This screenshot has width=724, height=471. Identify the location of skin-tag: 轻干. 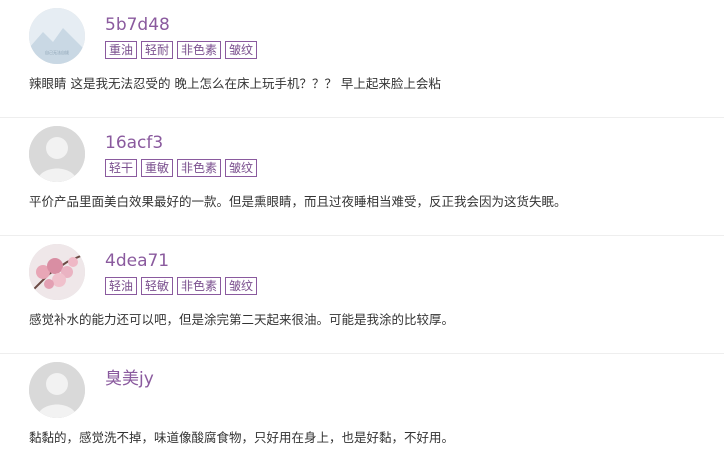
(121, 168).